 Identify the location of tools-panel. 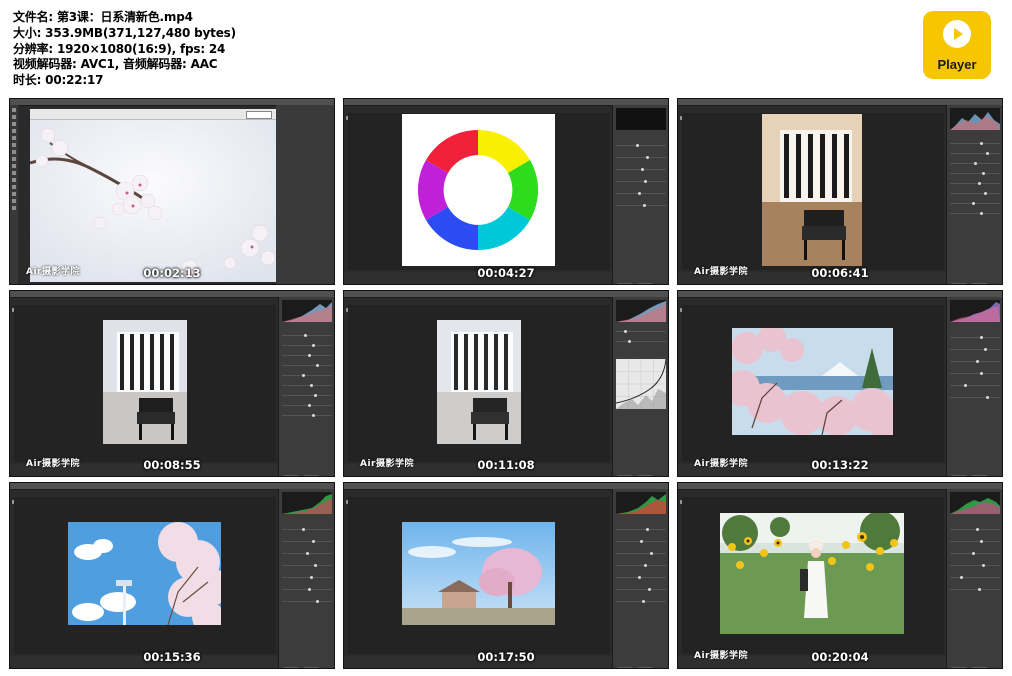
(14, 194).